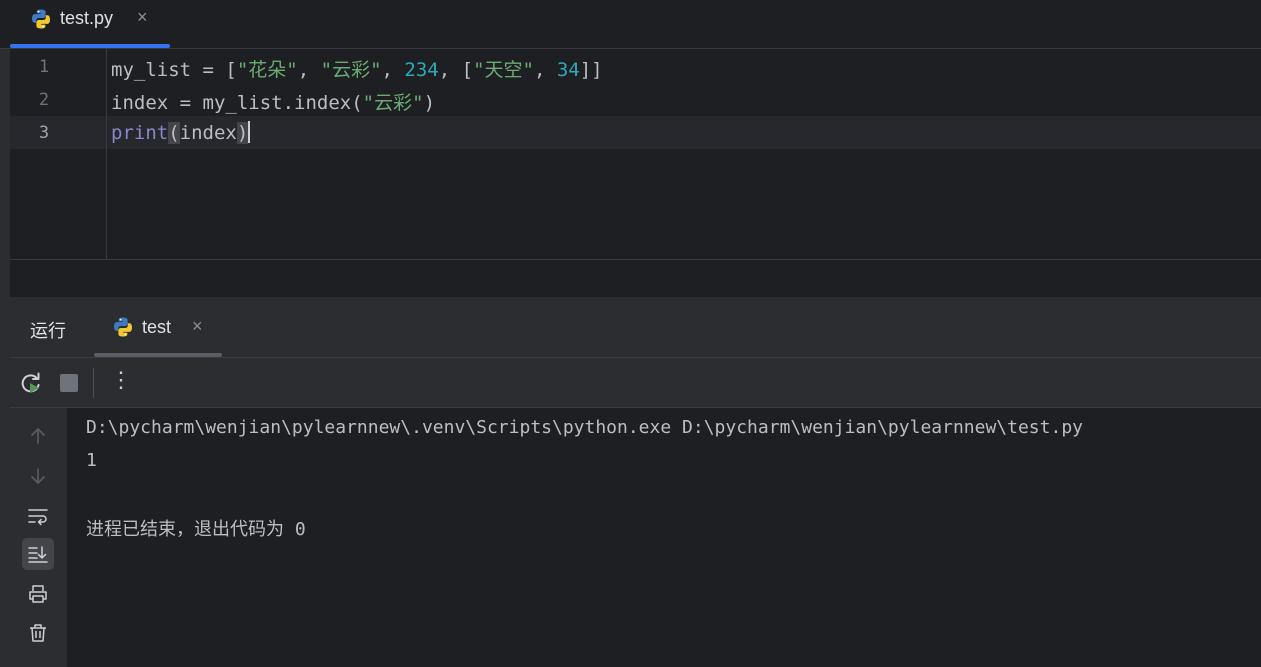 This screenshot has width=1261, height=667. Describe the element at coordinates (106, 154) in the screenshot. I see `gutter-divider` at that location.